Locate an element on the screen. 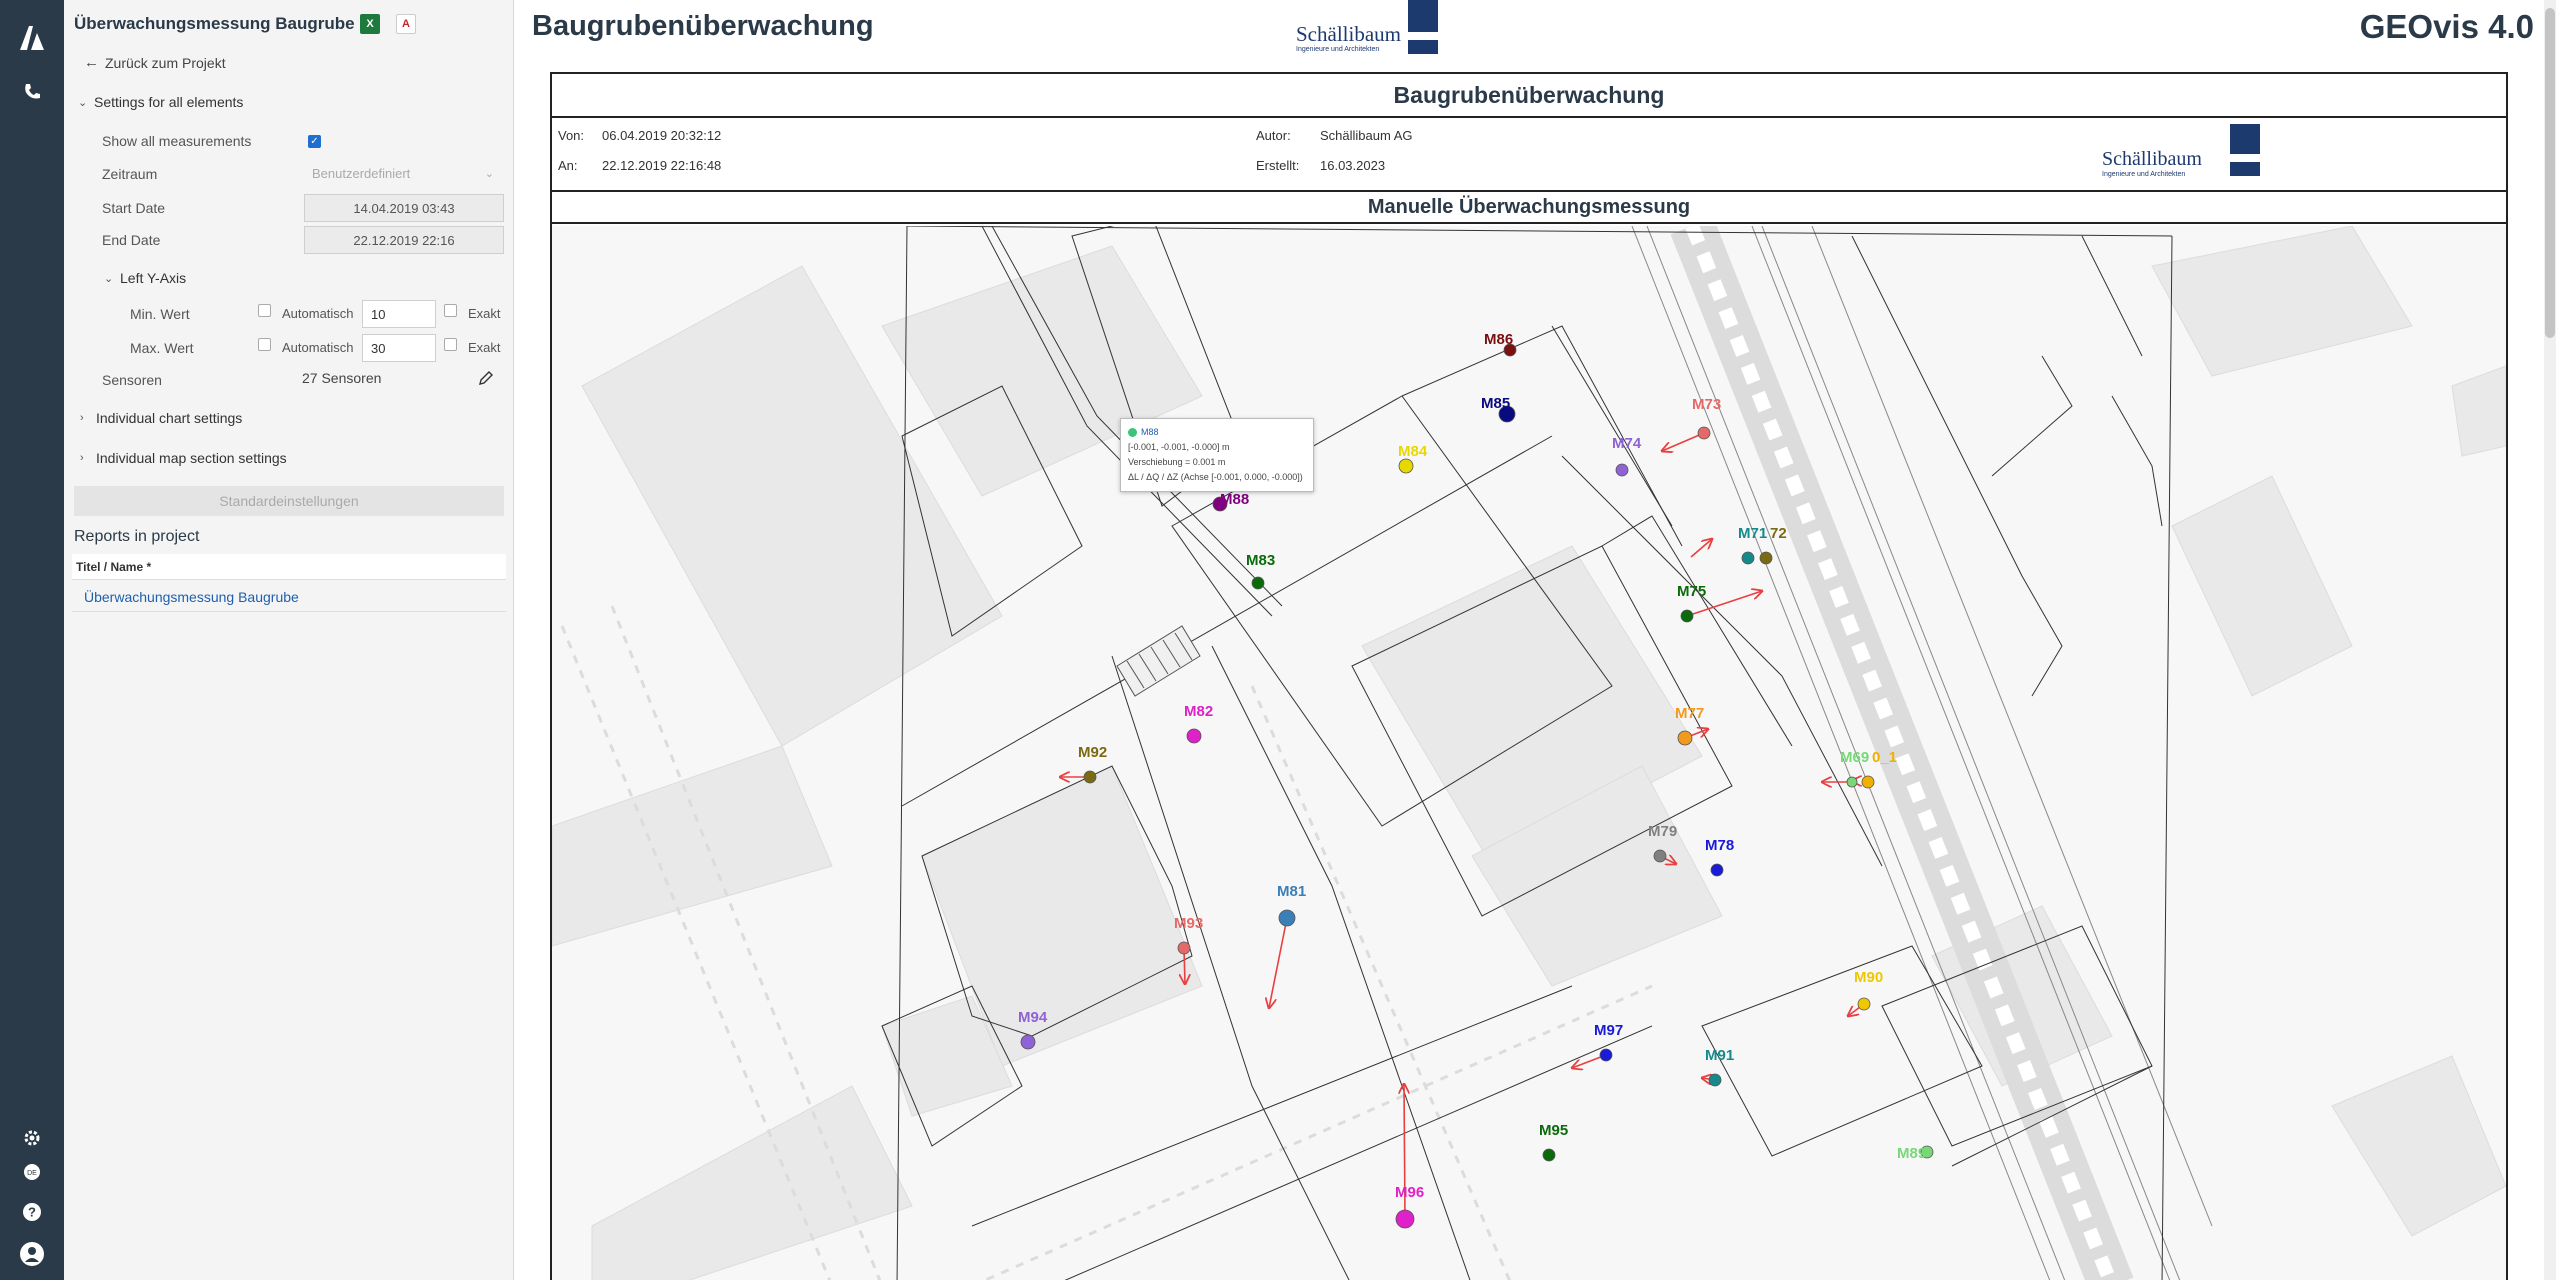  sensor-marker-m97 is located at coordinates (1606, 1055).